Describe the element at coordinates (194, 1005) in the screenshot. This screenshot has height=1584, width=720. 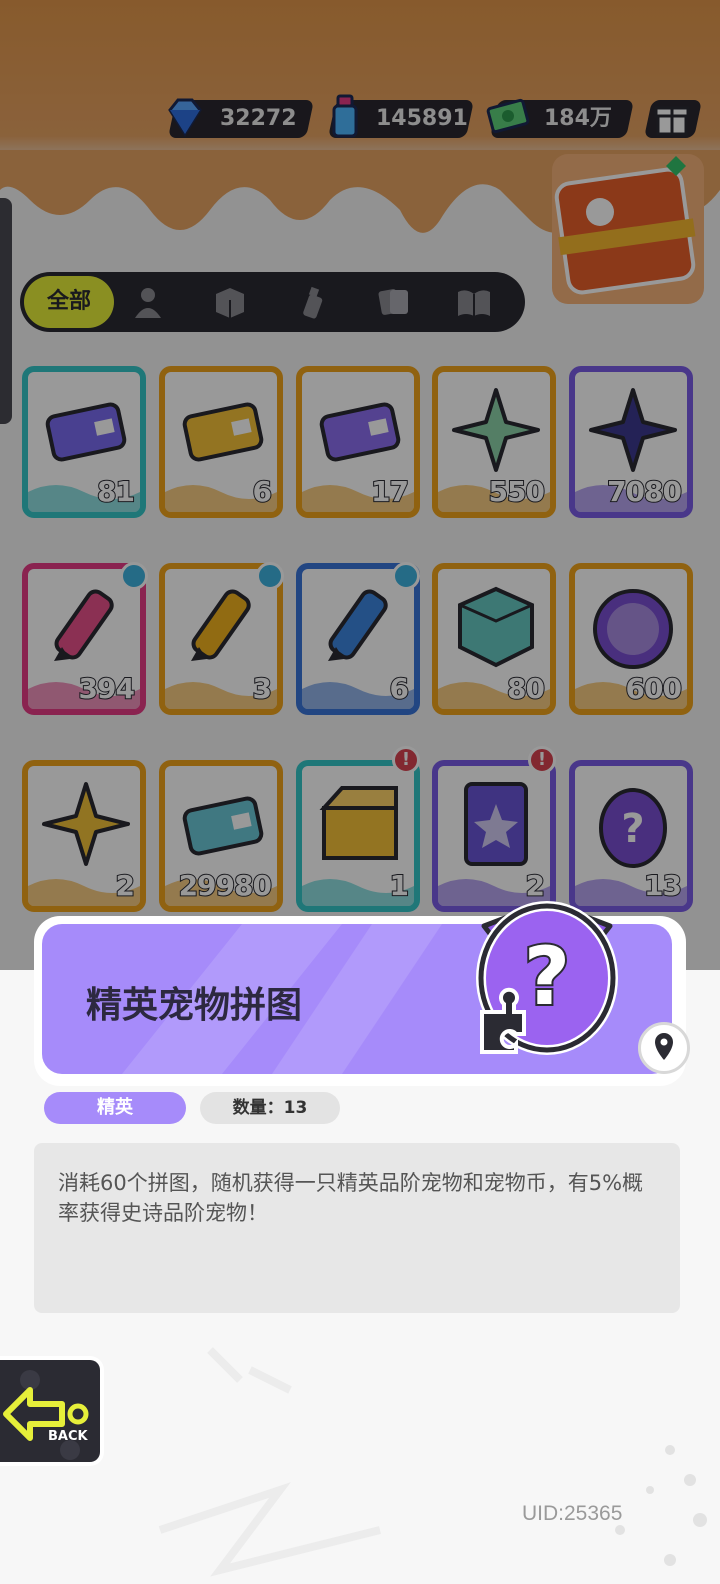
I see `item-title: 精英宠物拼图` at that location.